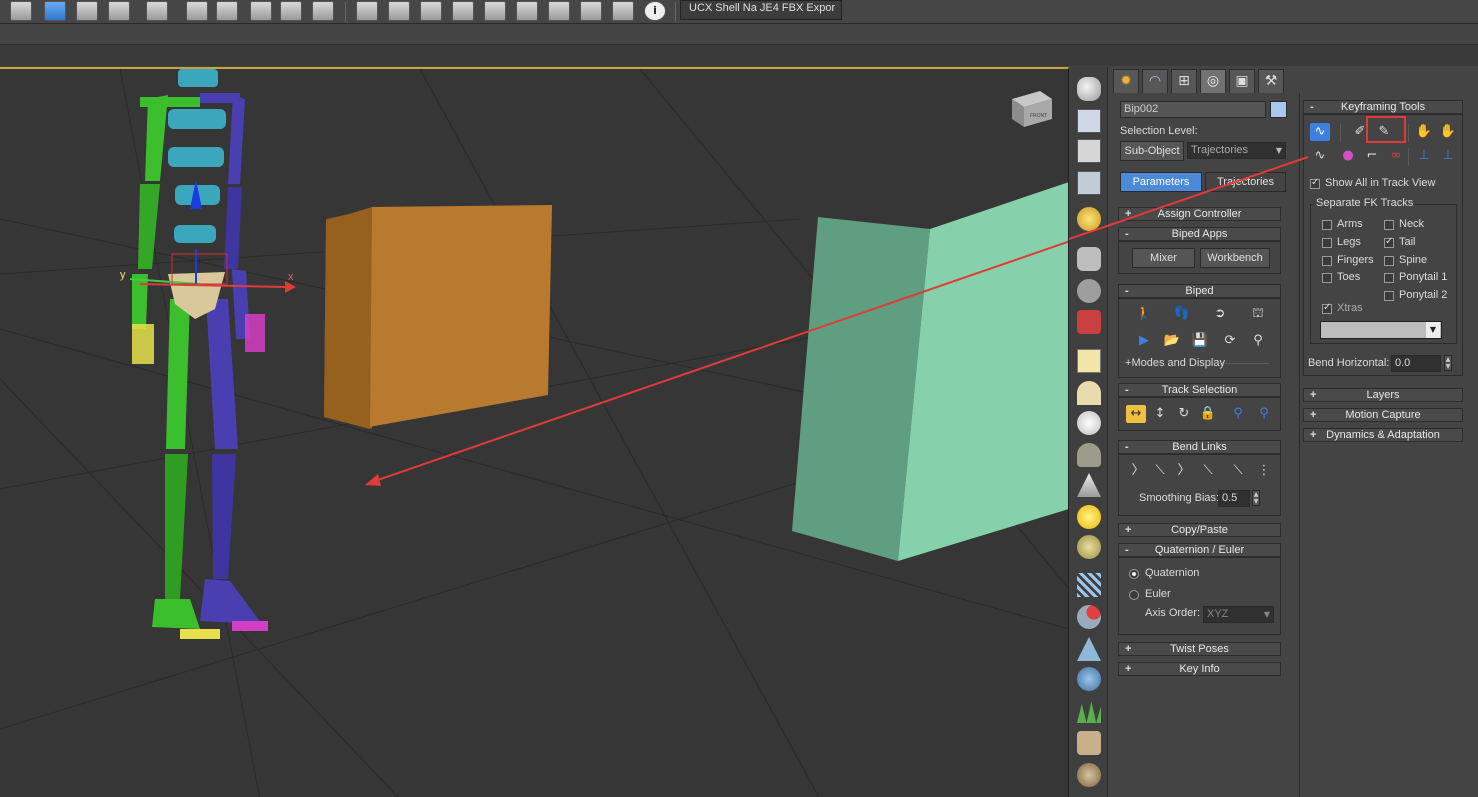 The image size is (1478, 797). Describe the element at coordinates (1089, 183) in the screenshot. I see `grid-icon` at that location.